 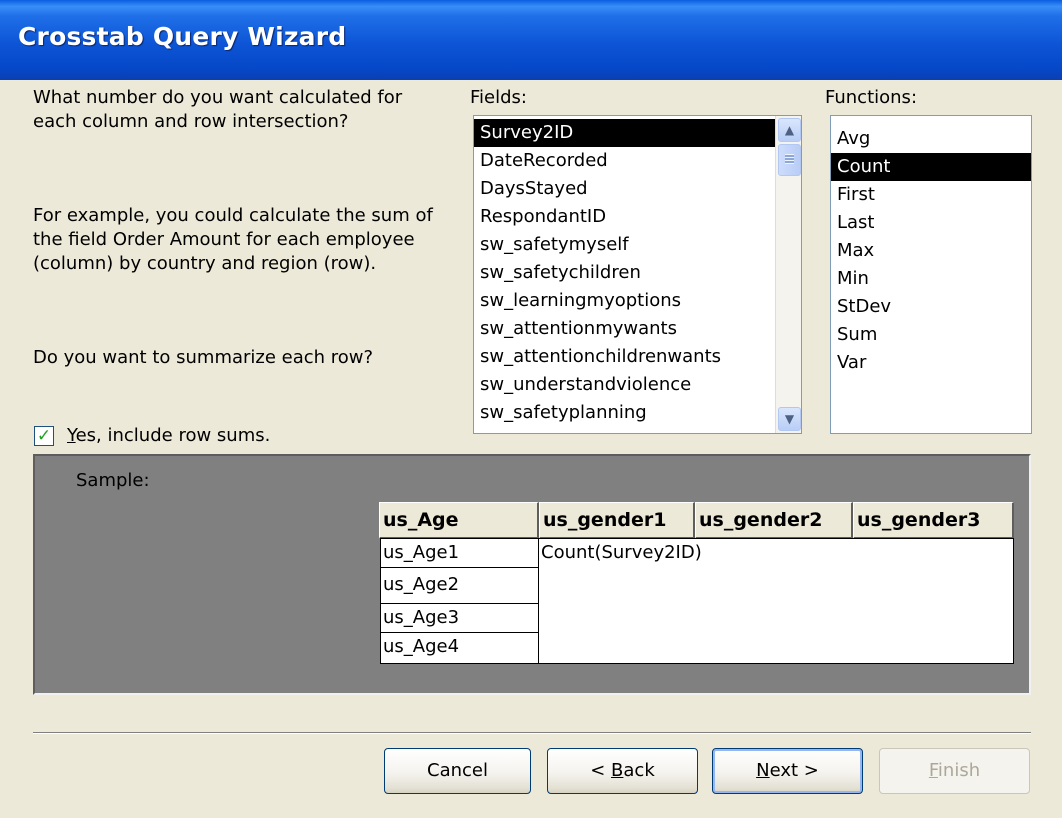 What do you see at coordinates (498, 97) in the screenshot?
I see `fields-label: Fields:` at bounding box center [498, 97].